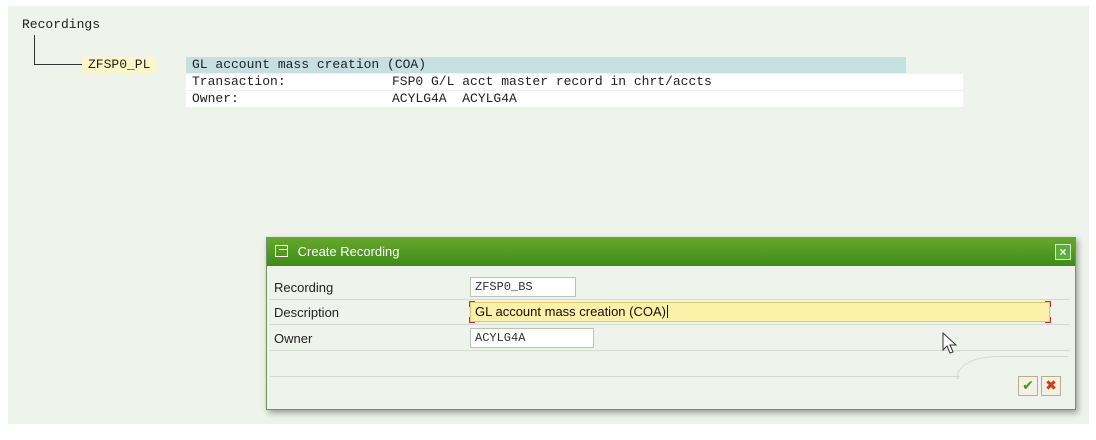 This screenshot has width=1096, height=440. Describe the element at coordinates (667, 311) in the screenshot. I see `text-caret` at that location.